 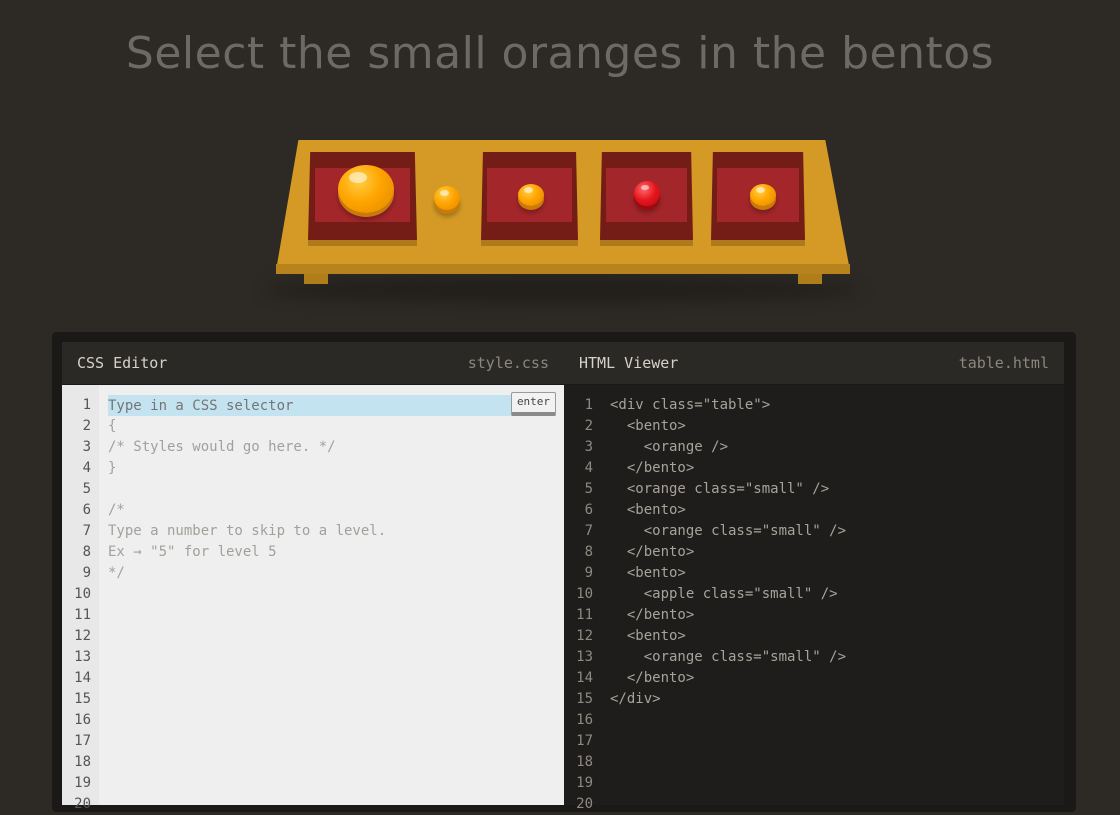 What do you see at coordinates (814, 363) in the screenshot?
I see `html-viewer-header: HTML Viewer table.html` at bounding box center [814, 363].